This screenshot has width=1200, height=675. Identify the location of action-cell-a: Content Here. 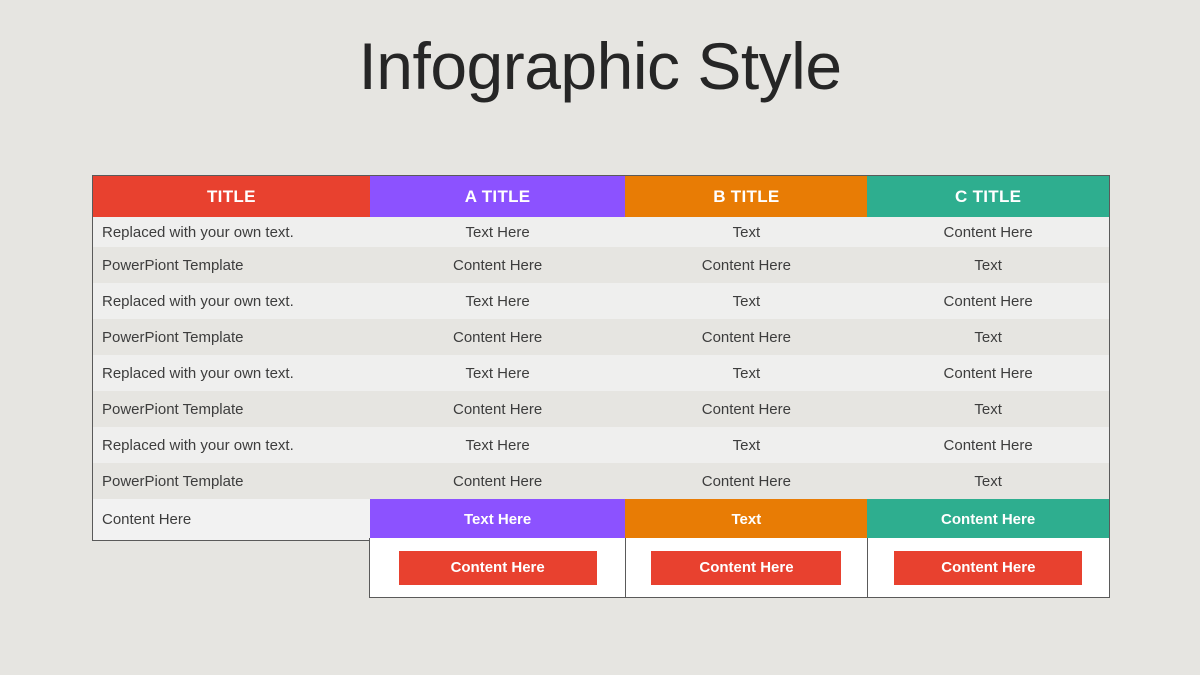
(497, 567).